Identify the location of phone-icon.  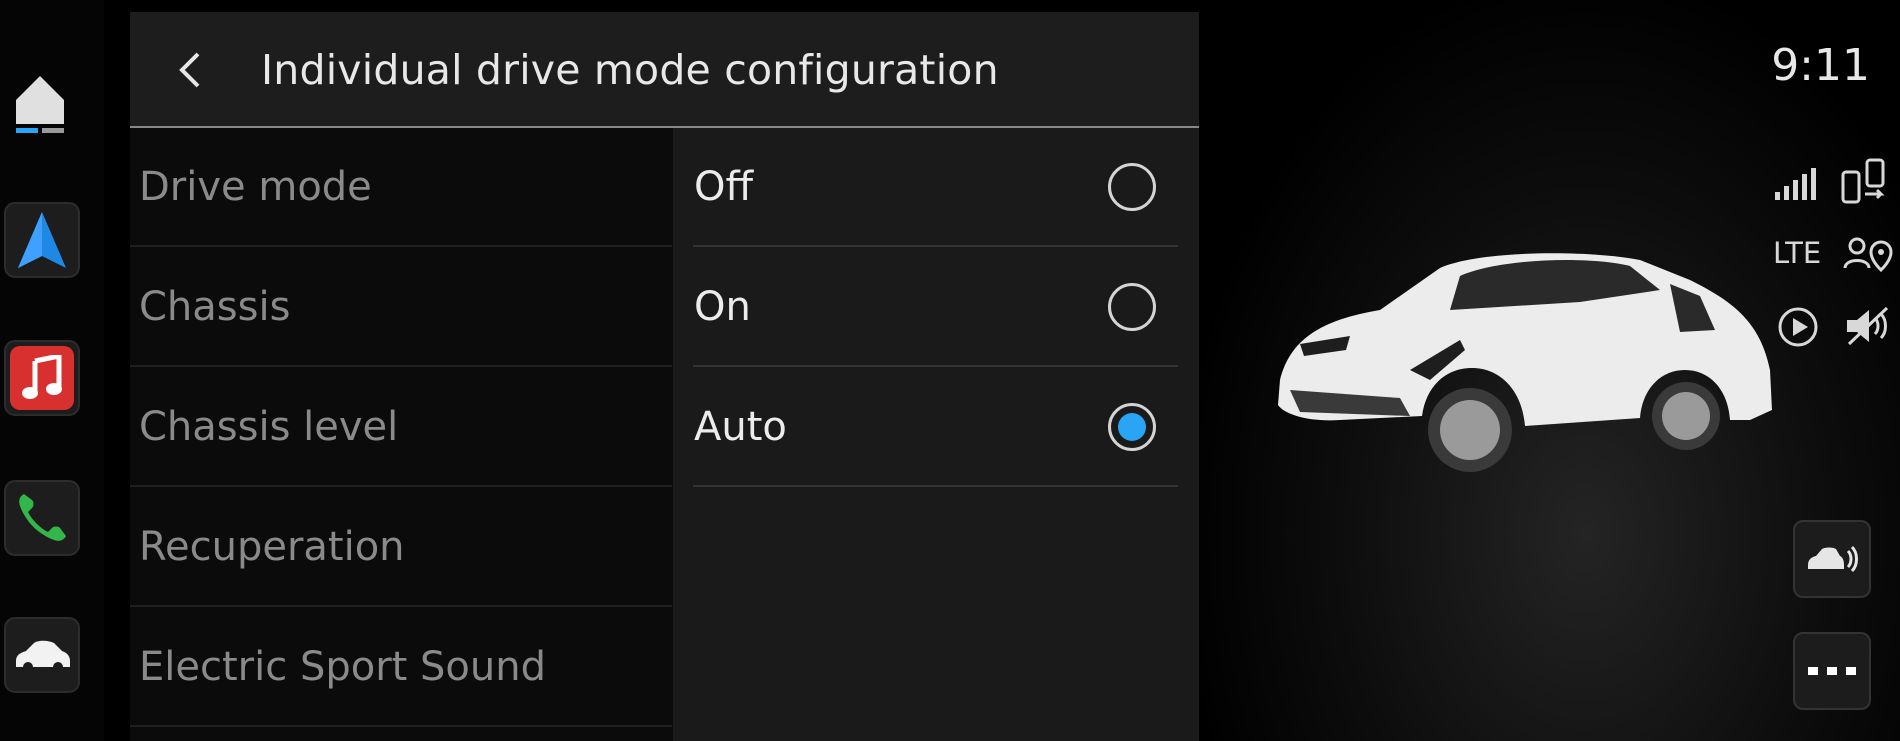
(42, 517).